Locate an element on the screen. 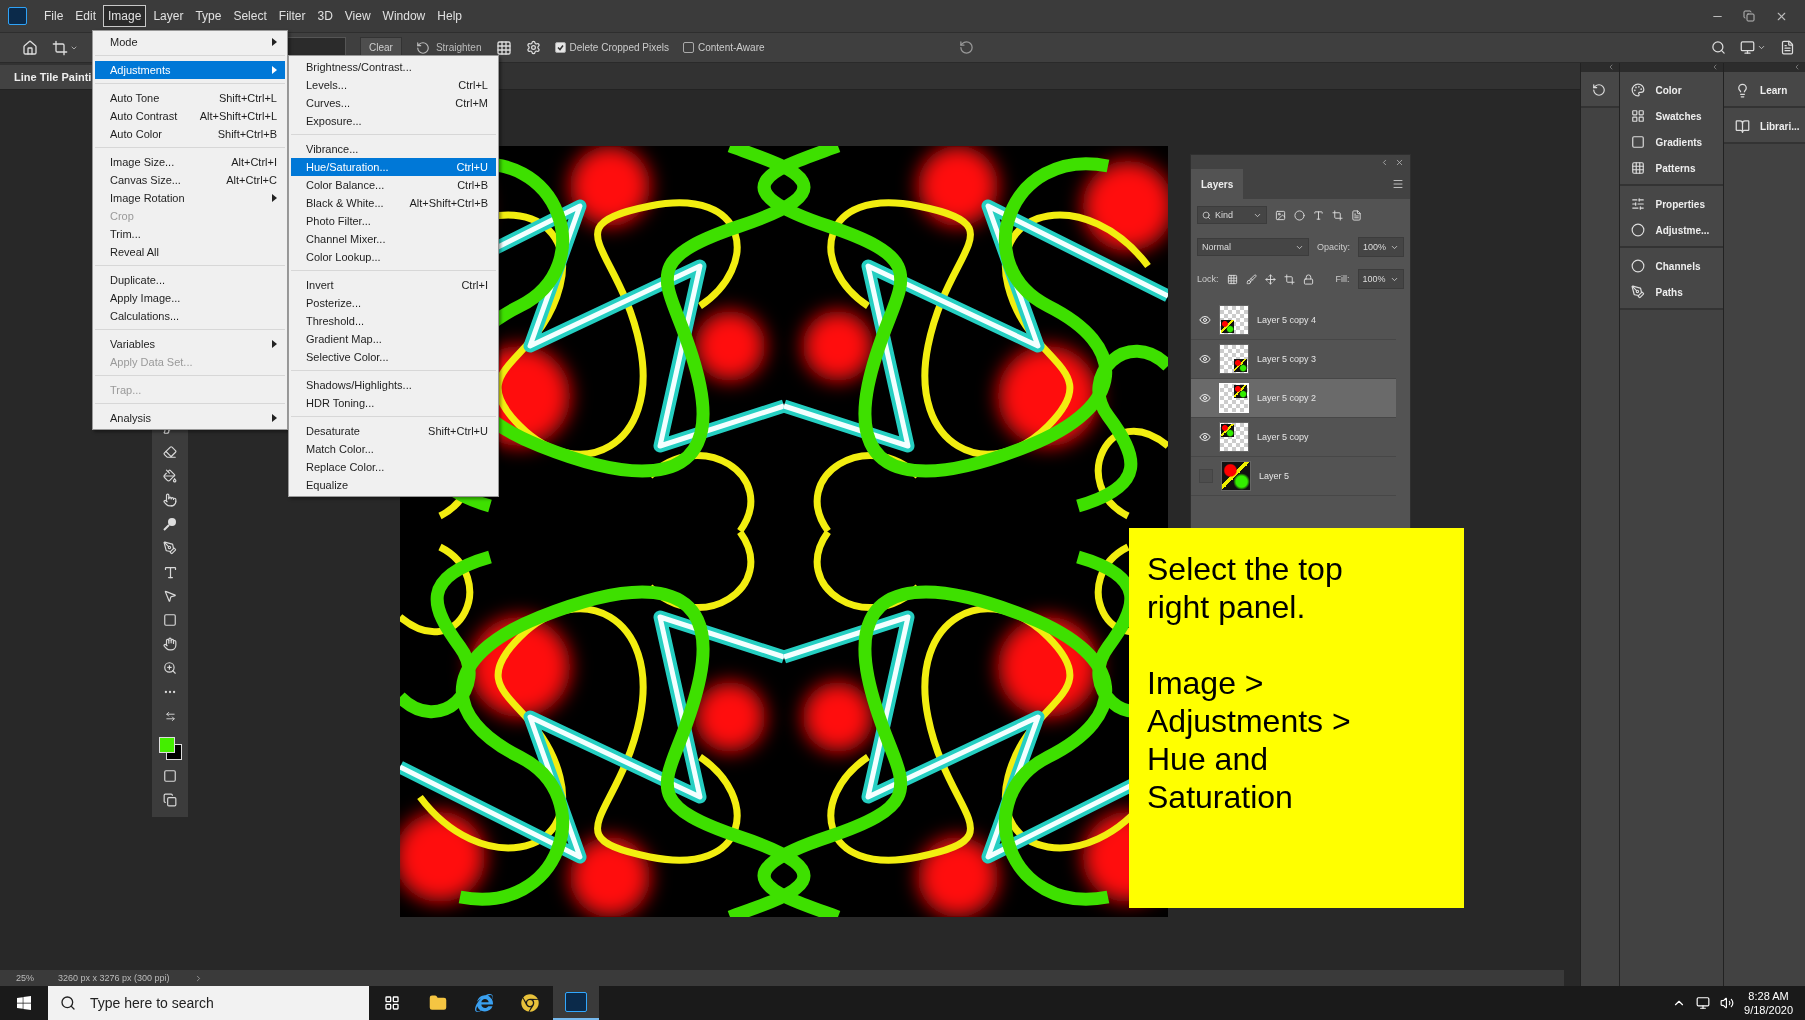 Image resolution: width=1805 pixels, height=1020 pixels. menu-item: Canvas Size... Alt+Ctrl+C is located at coordinates (190, 180).